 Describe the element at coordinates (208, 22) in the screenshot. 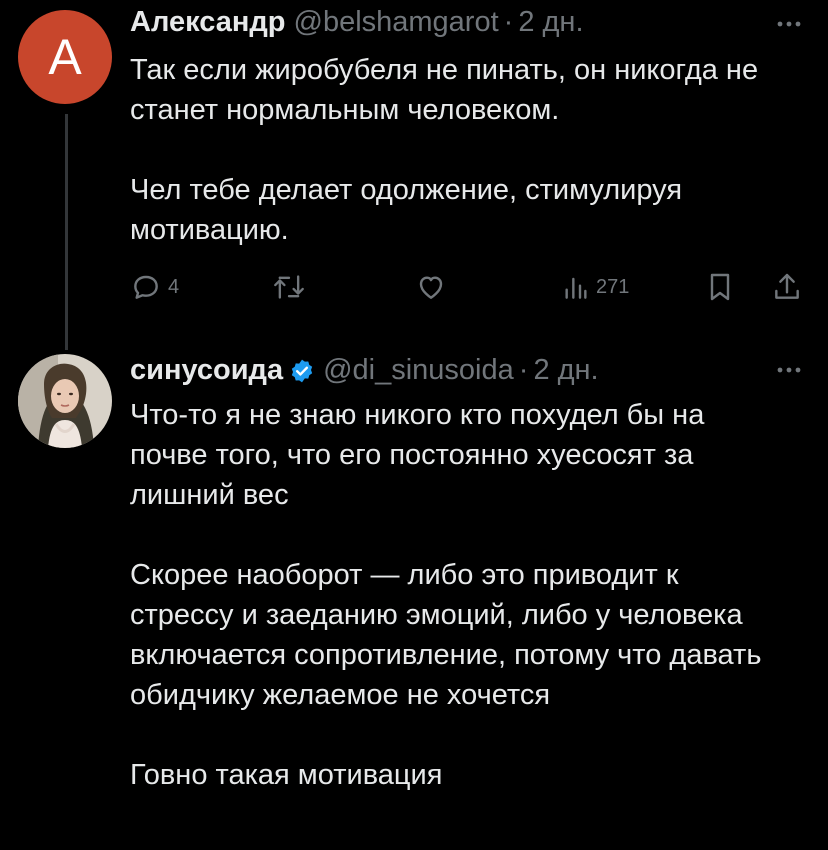

I see `author-name: Александр` at that location.